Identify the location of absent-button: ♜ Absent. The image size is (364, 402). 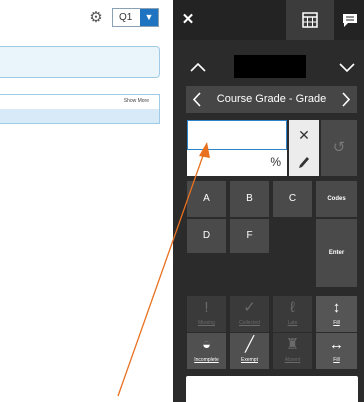
(292, 351).